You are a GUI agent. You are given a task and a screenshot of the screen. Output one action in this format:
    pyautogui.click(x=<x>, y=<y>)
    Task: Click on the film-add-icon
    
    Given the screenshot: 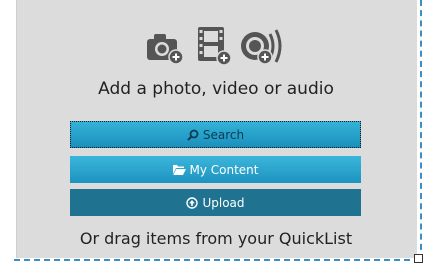 What is the action you would take?
    pyautogui.click(x=215, y=46)
    